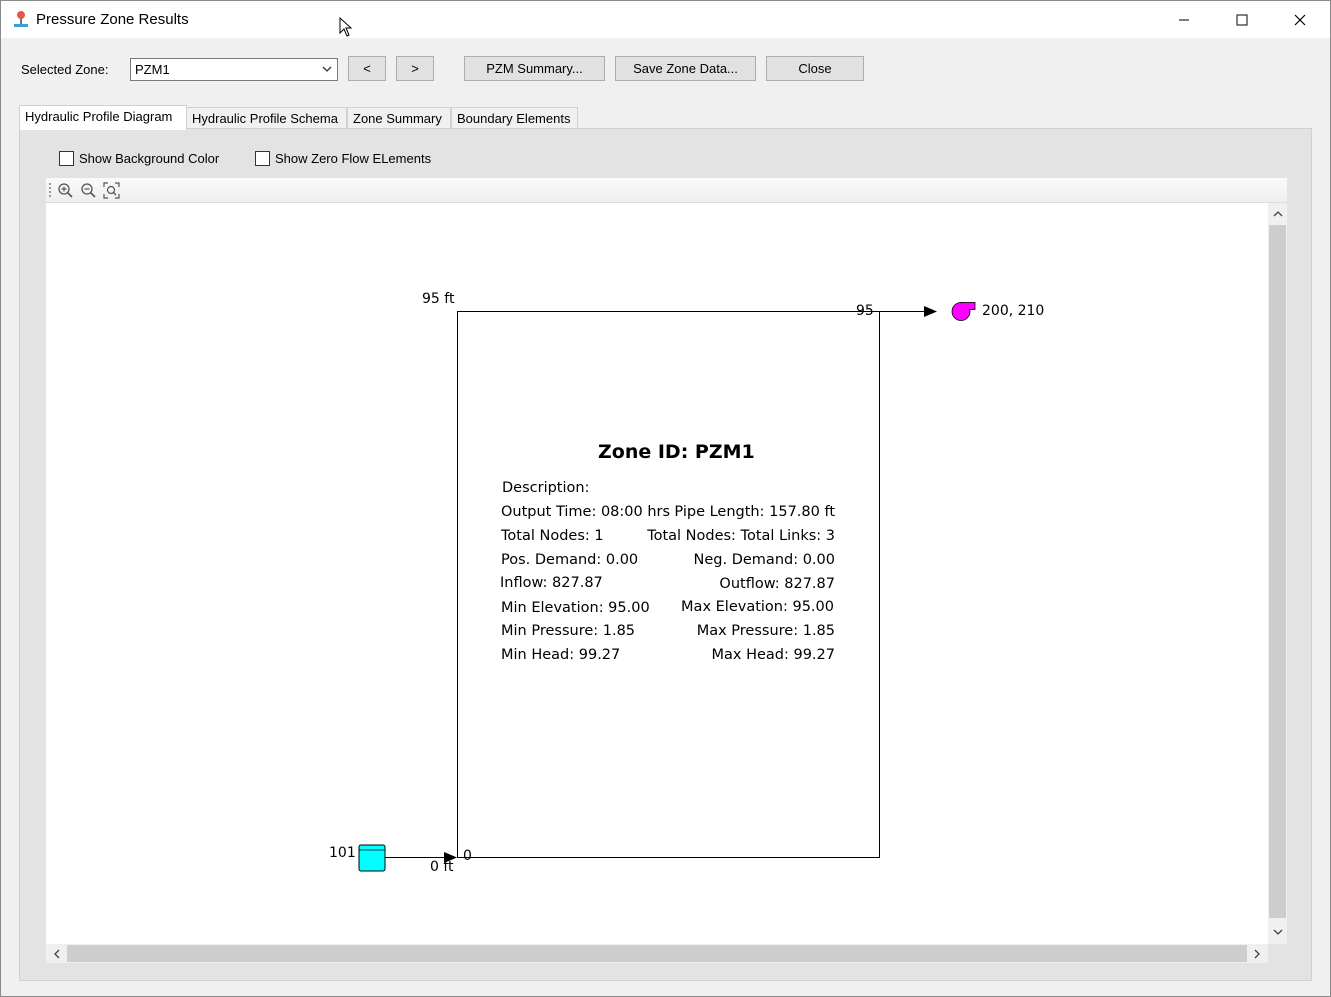 This screenshot has height=997, width=1331. I want to click on show-background-color-option: Show Background Color, so click(139, 158).